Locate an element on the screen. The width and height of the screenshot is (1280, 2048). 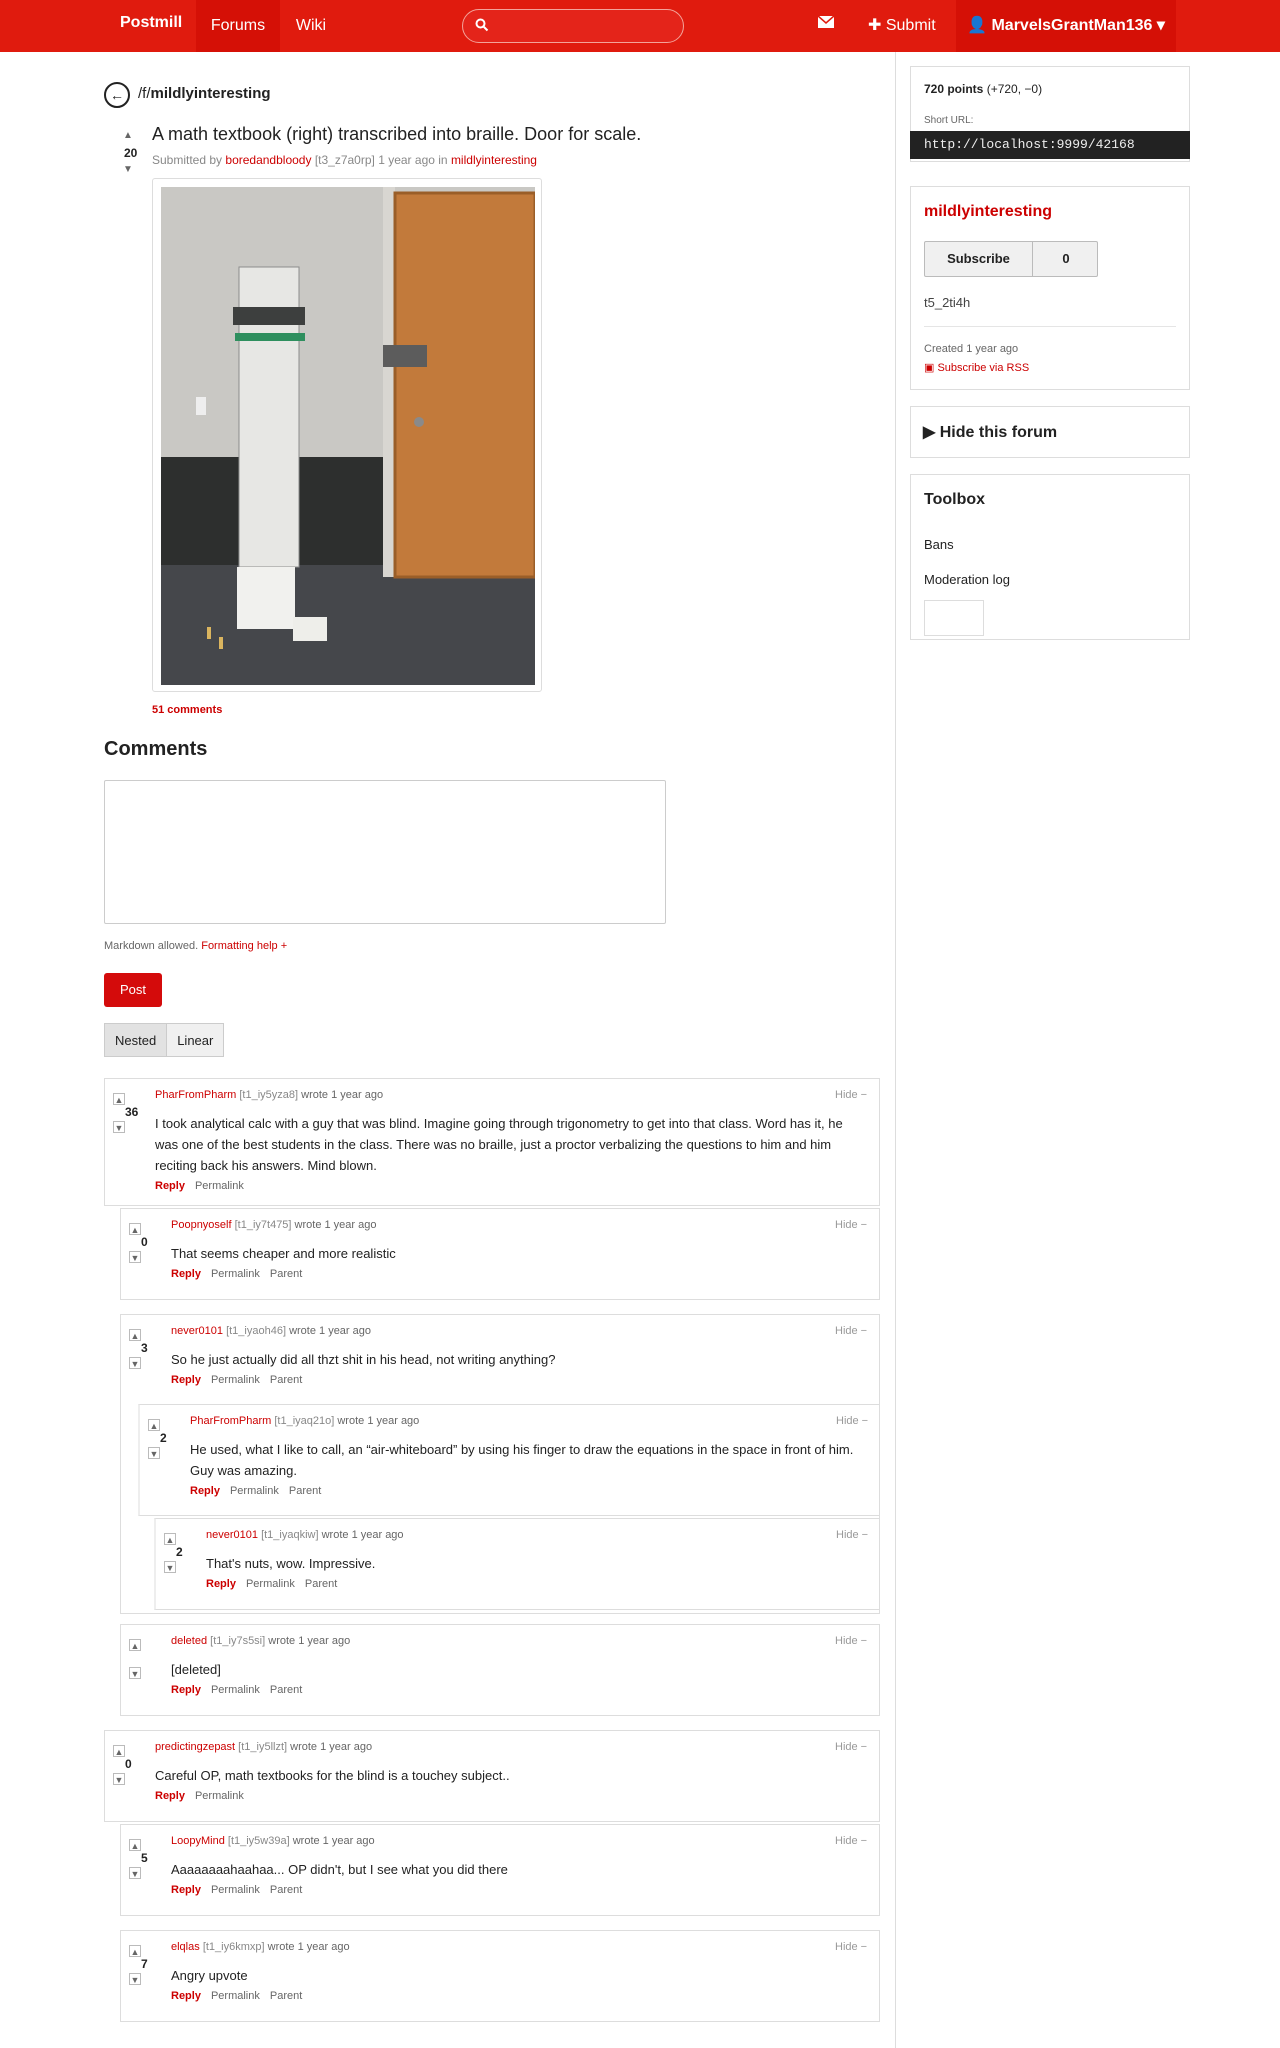
nav-forums: Forums is located at coordinates (238, 26).